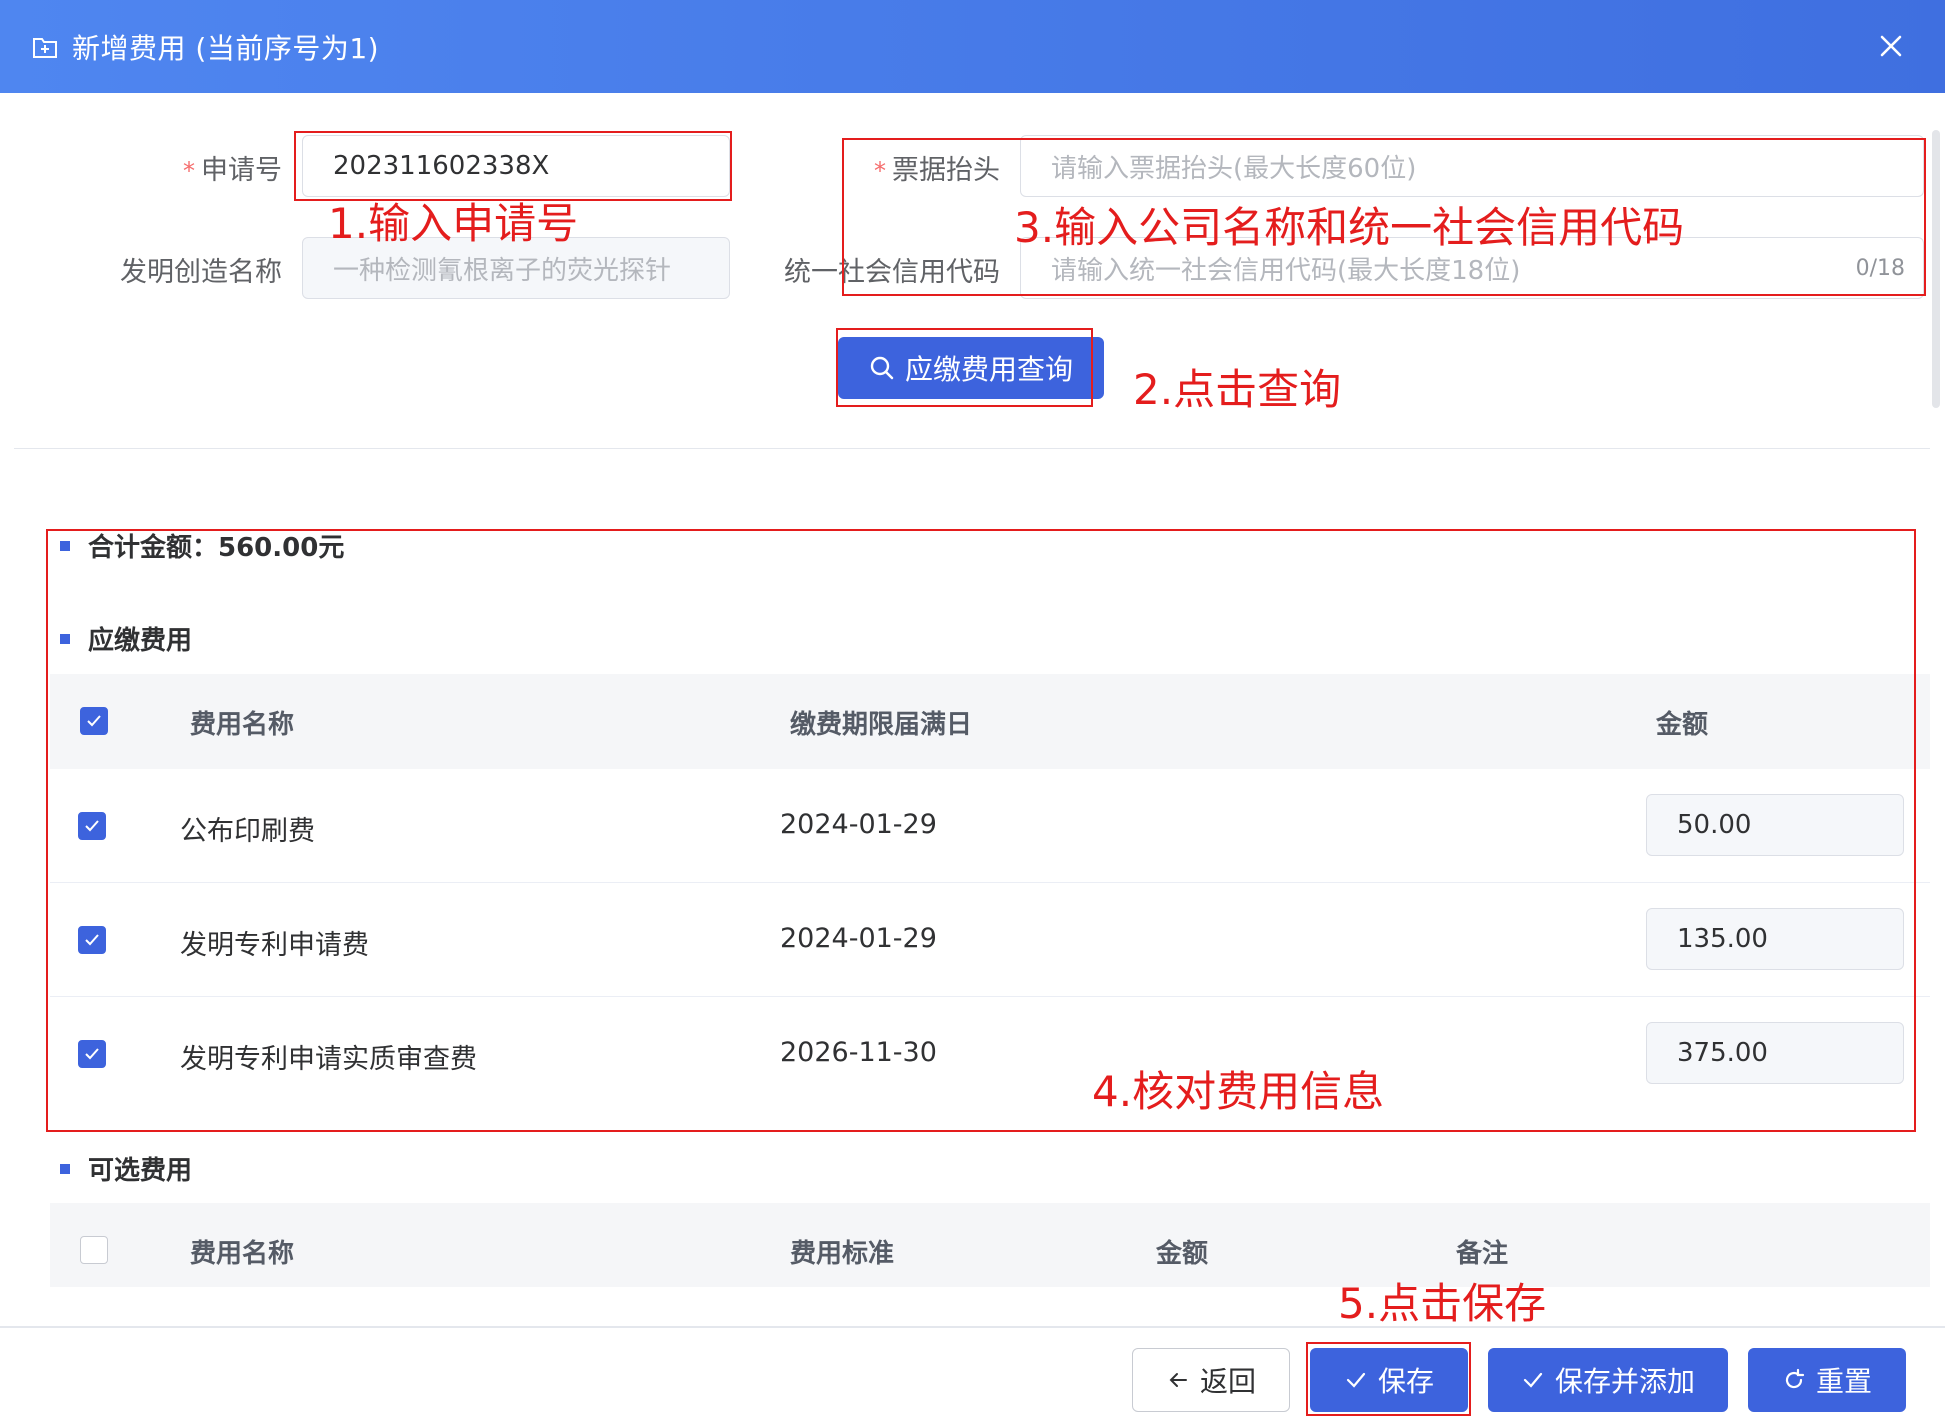 Image resolution: width=1945 pixels, height=1422 pixels. Describe the element at coordinates (45, 47) in the screenshot. I see `add-folder-icon` at that location.